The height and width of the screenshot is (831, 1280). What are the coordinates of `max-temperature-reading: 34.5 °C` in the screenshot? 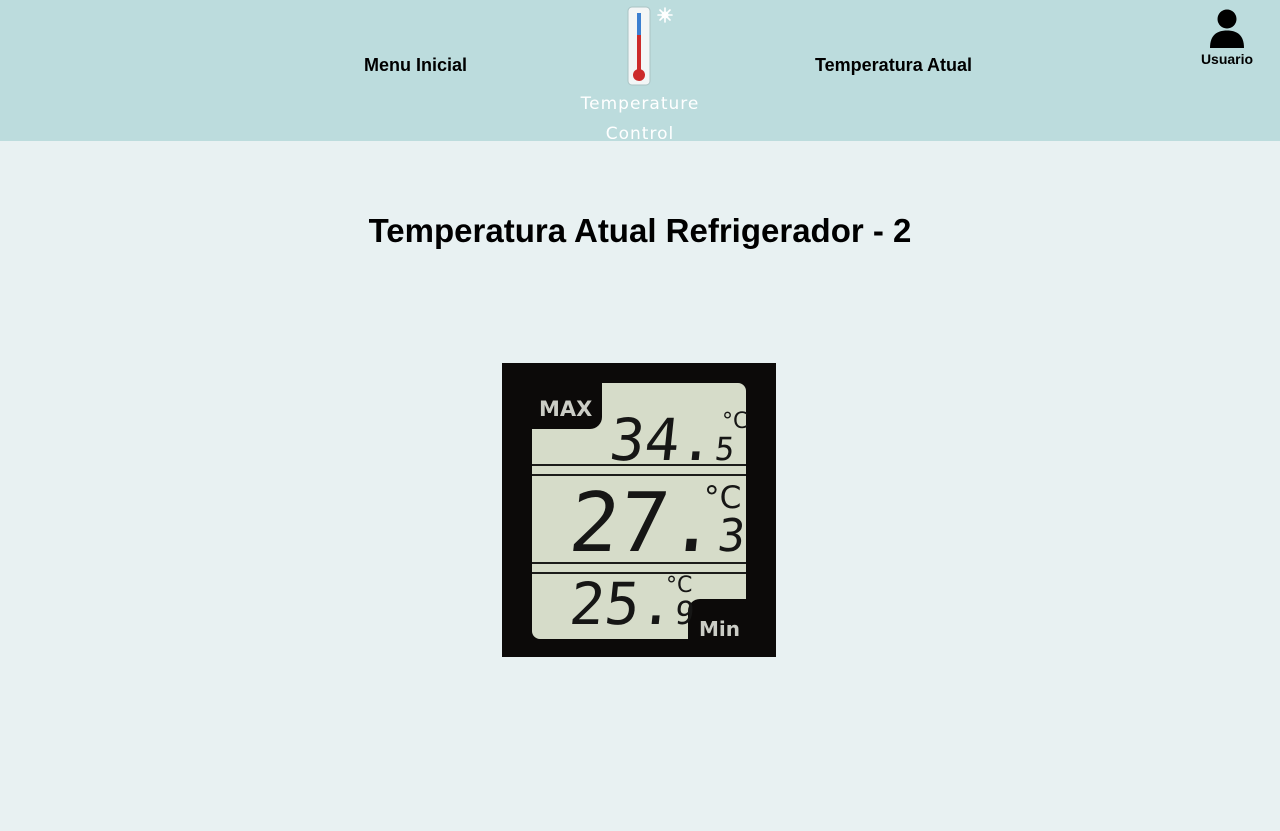 It's located at (677, 440).